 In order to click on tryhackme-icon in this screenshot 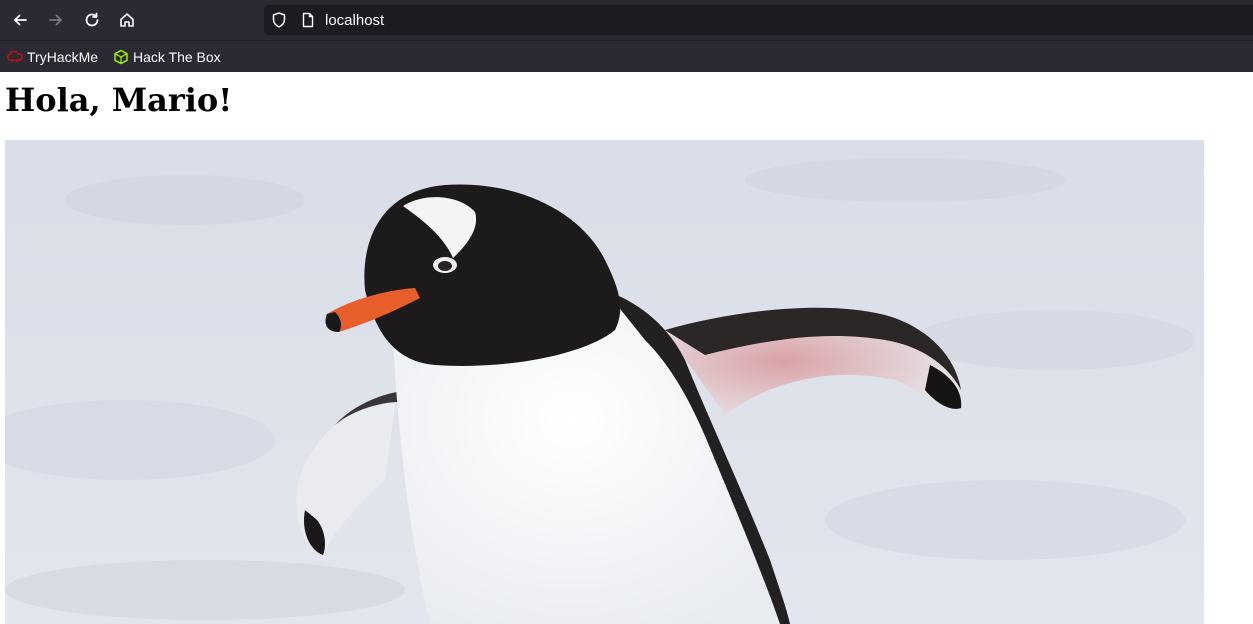, I will do `click(15, 56)`.